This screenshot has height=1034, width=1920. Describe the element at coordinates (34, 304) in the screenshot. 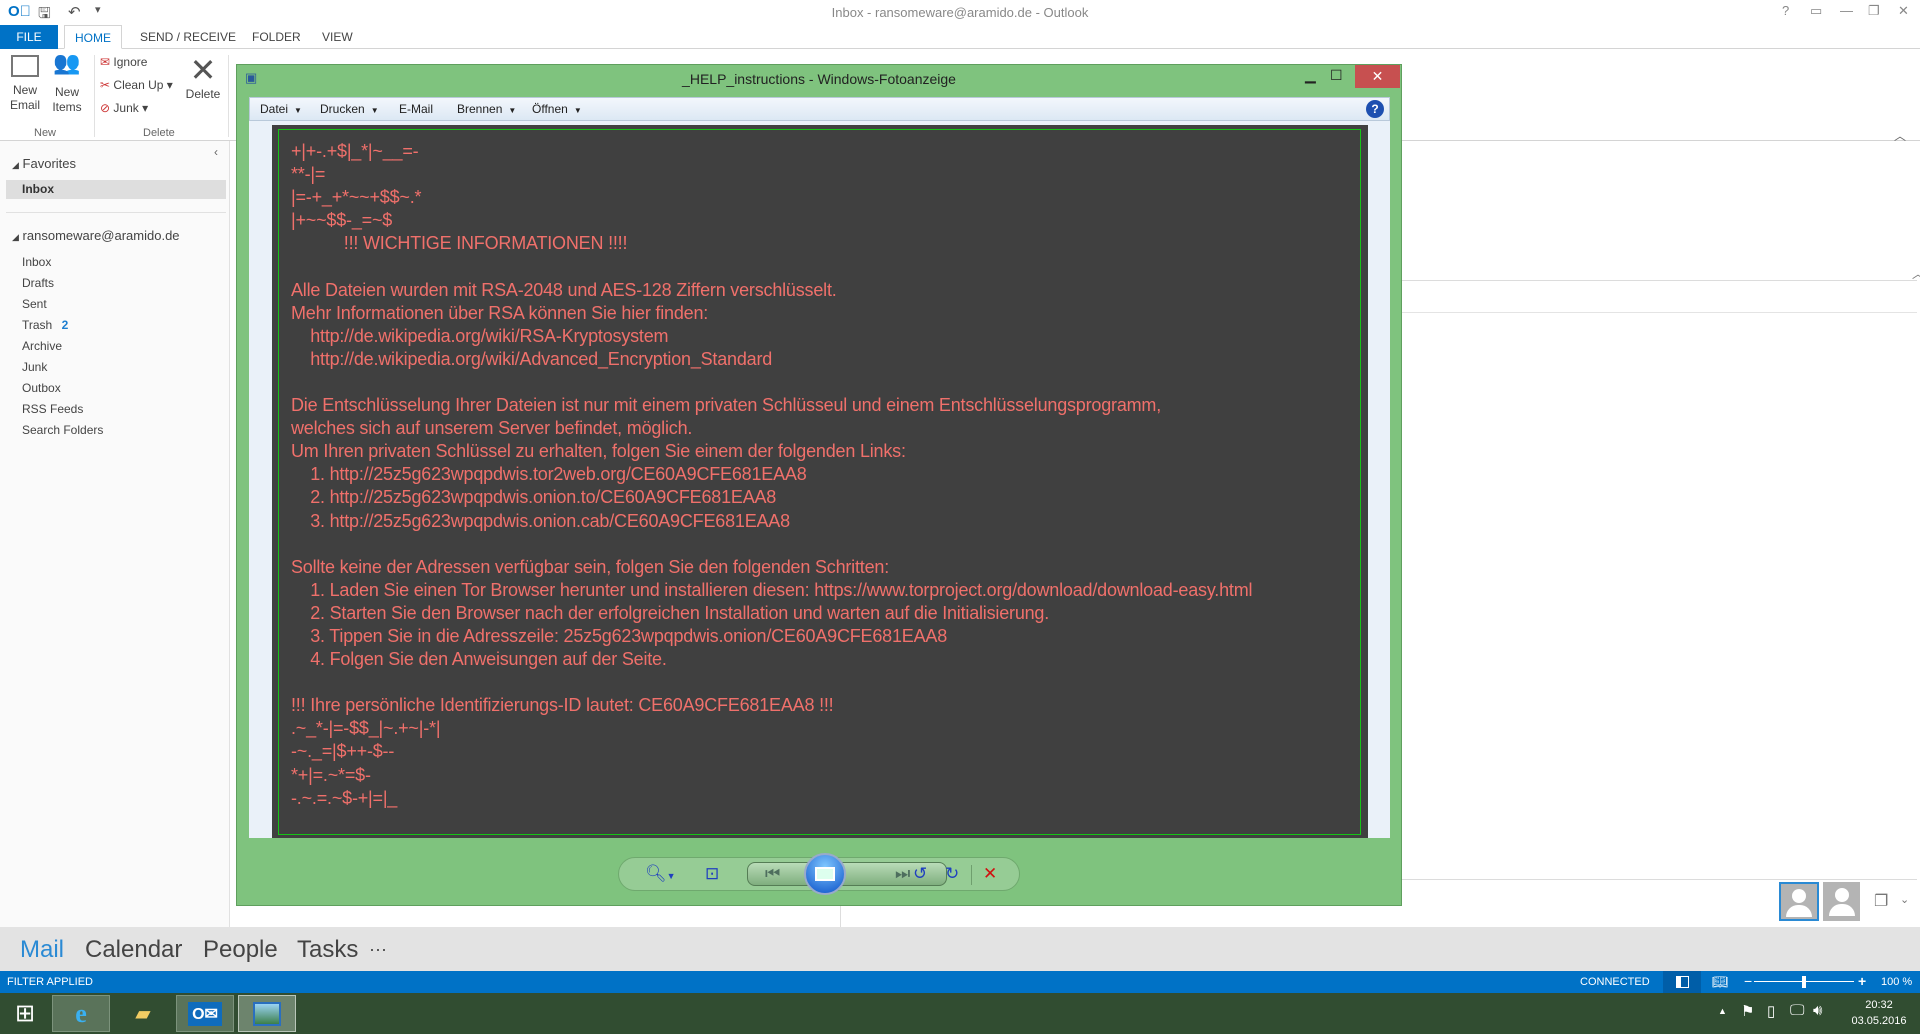

I see `folder-sent: Sent` at that location.